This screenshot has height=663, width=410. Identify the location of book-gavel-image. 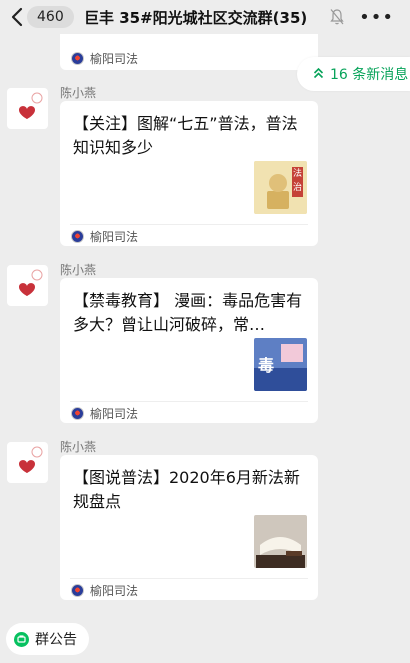
(280, 541).